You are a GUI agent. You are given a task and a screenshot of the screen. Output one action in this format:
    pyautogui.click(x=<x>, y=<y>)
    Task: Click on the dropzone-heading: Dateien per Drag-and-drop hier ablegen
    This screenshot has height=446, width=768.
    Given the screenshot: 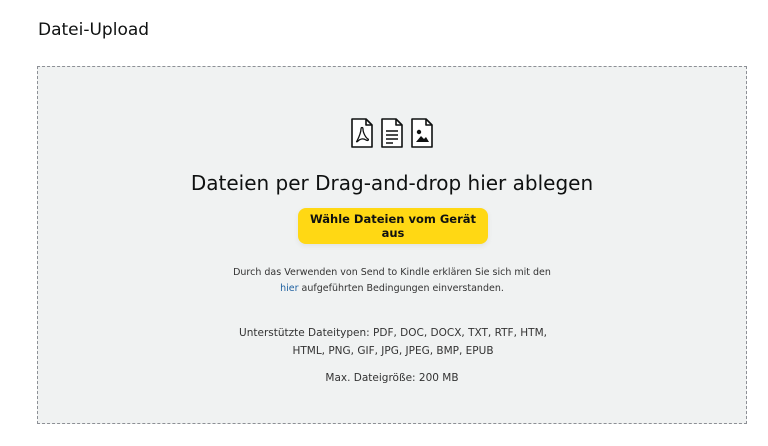 What is the action you would take?
    pyautogui.click(x=392, y=183)
    